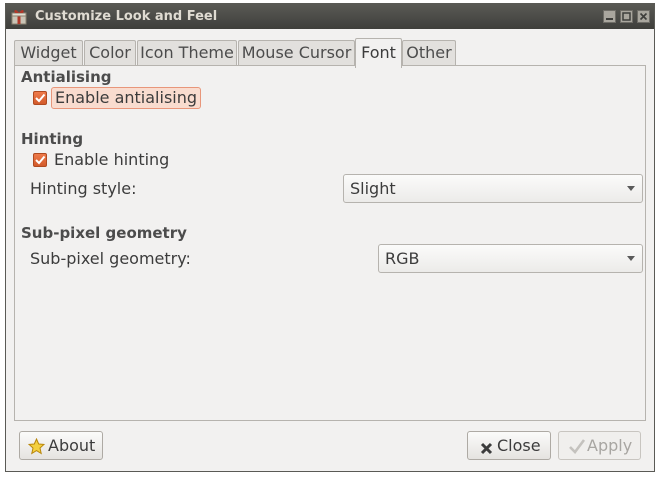  I want to click on hinting-style-value: Slight, so click(373, 188).